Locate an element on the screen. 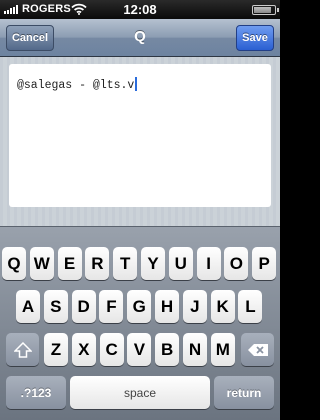 The image size is (320, 420). space-key: space is located at coordinates (140, 392).